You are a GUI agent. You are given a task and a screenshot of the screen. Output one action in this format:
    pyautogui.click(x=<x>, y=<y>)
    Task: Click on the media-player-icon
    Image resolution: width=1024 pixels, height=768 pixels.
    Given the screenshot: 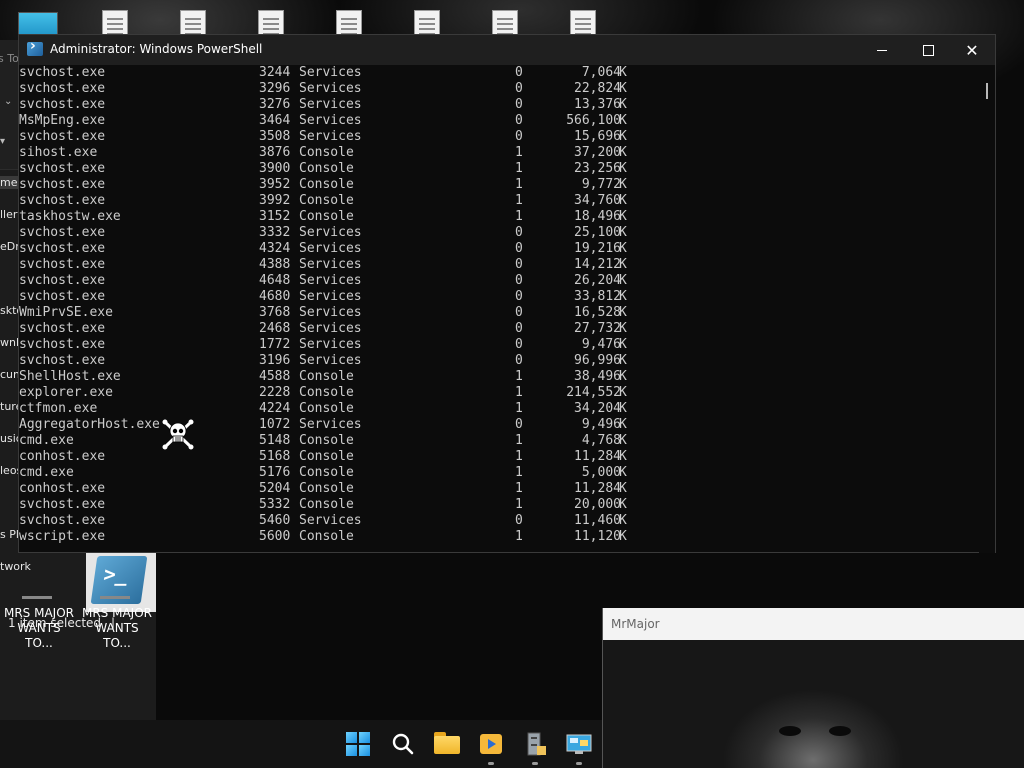 What is the action you would take?
    pyautogui.click(x=491, y=744)
    